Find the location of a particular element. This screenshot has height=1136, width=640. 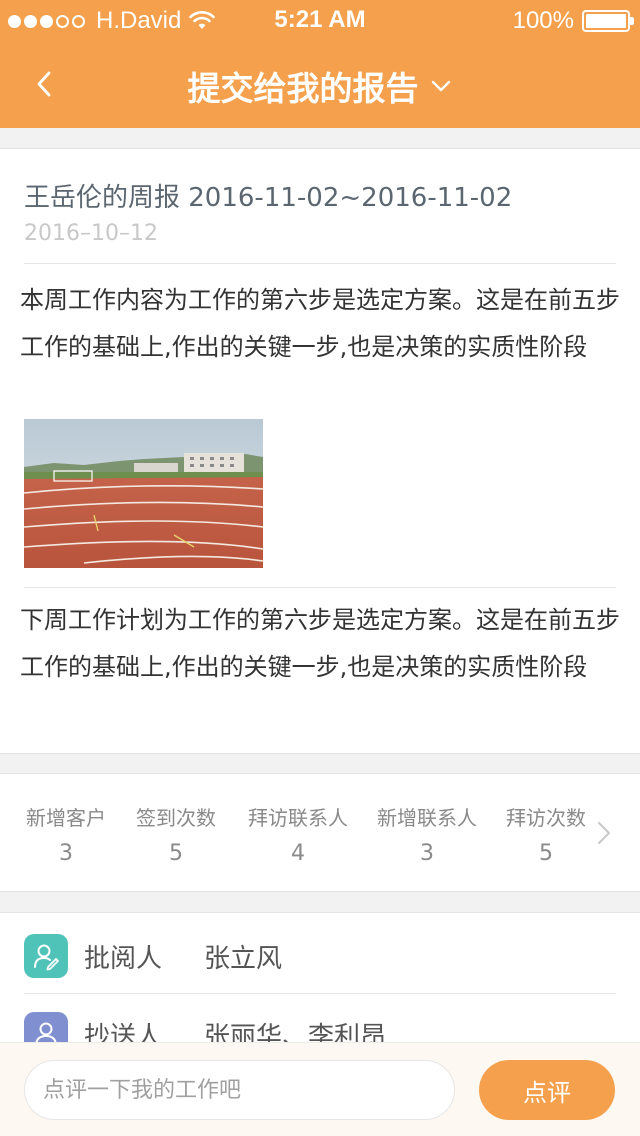

track-photo-image is located at coordinates (143, 493).